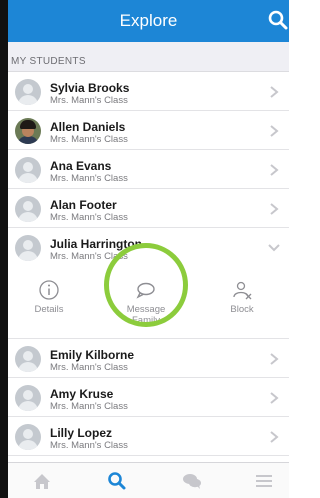 The width and height of the screenshot is (320, 498). I want to click on student-row: Emily Kilborne Mrs. Mann's Class, so click(148, 358).